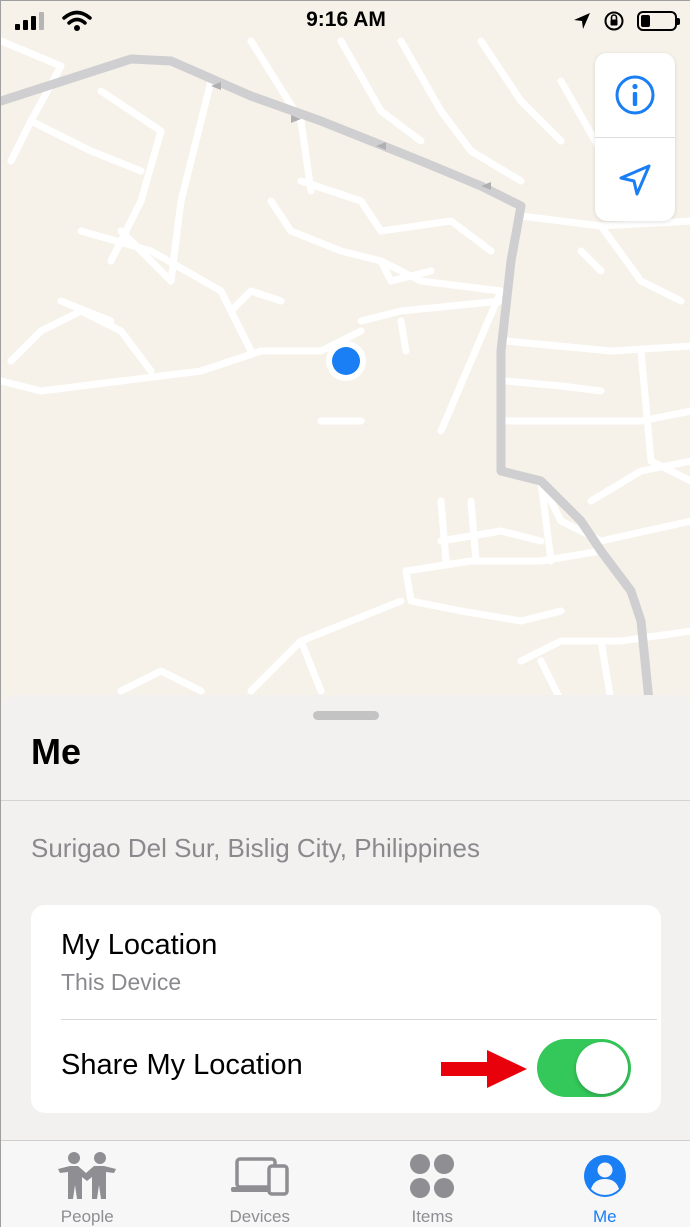  I want to click on tab-devices: Devices, so click(260, 1184).